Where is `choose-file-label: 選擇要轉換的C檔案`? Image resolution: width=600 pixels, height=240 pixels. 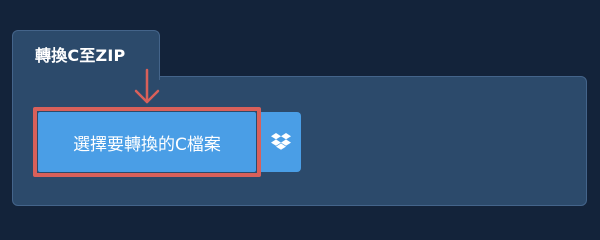 choose-file-label: 選擇要轉換的C檔案 is located at coordinates (147, 144).